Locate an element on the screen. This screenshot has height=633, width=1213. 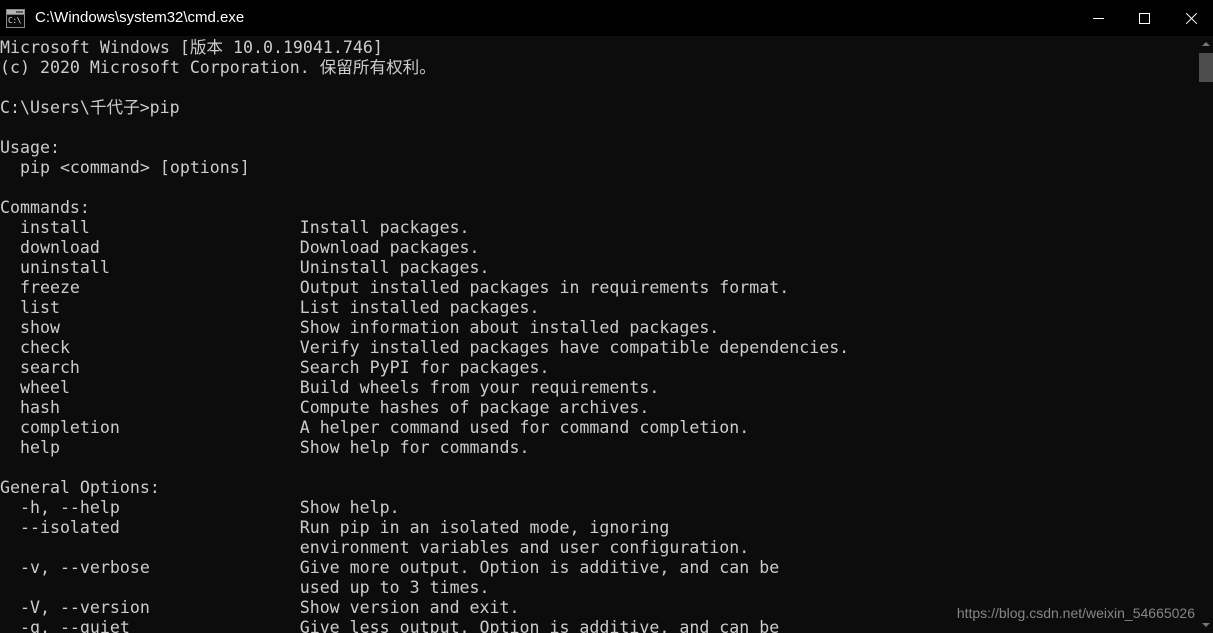
scroll-down-button is located at coordinates (1206, 625).